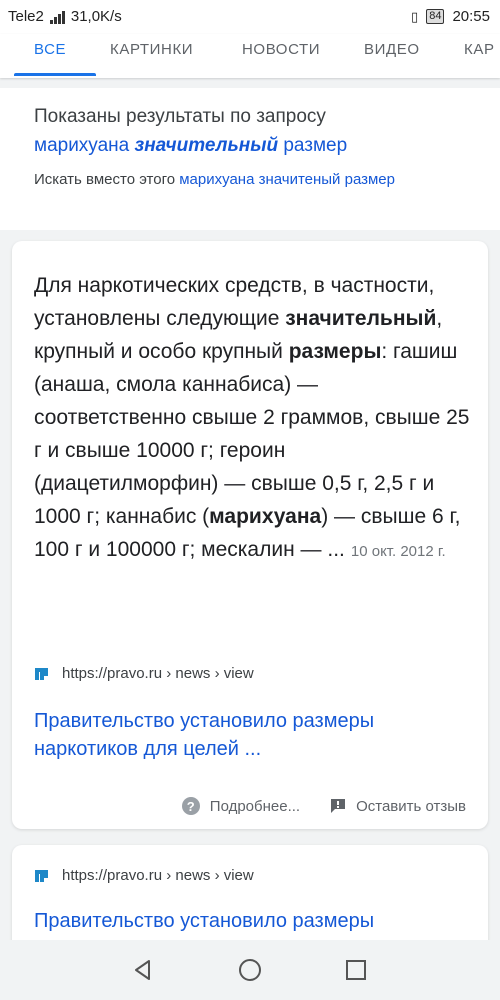  I want to click on feedback-icon, so click(338, 806).